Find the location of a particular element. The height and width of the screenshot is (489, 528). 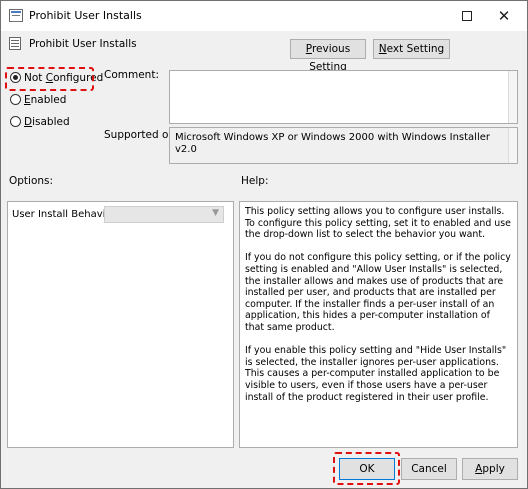

apply-button: Apply is located at coordinates (490, 469).